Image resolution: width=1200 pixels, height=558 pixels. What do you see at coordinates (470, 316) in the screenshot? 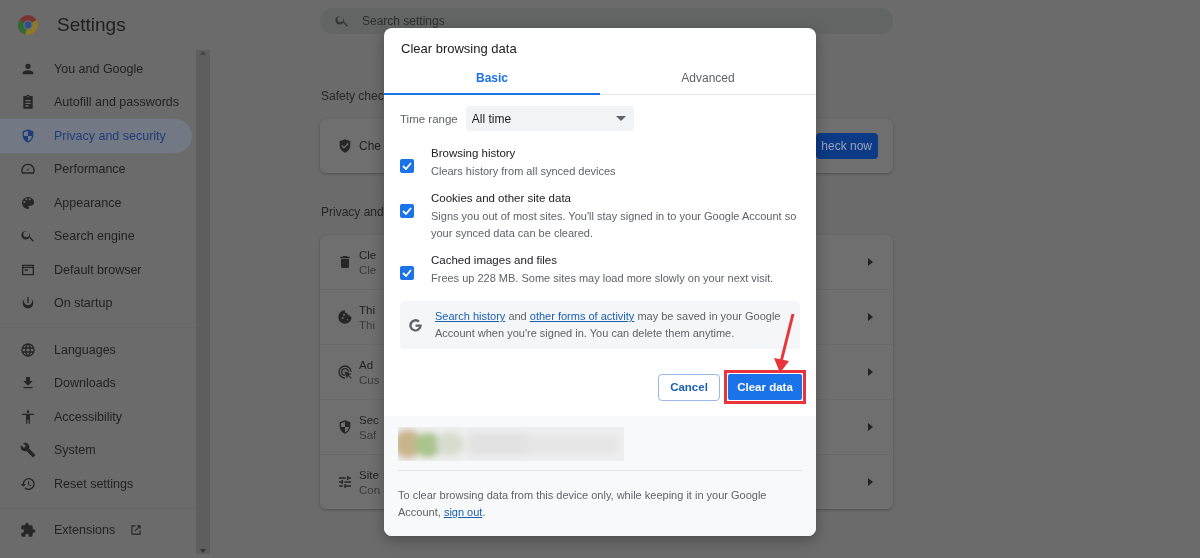
I see `link: Search history` at bounding box center [470, 316].